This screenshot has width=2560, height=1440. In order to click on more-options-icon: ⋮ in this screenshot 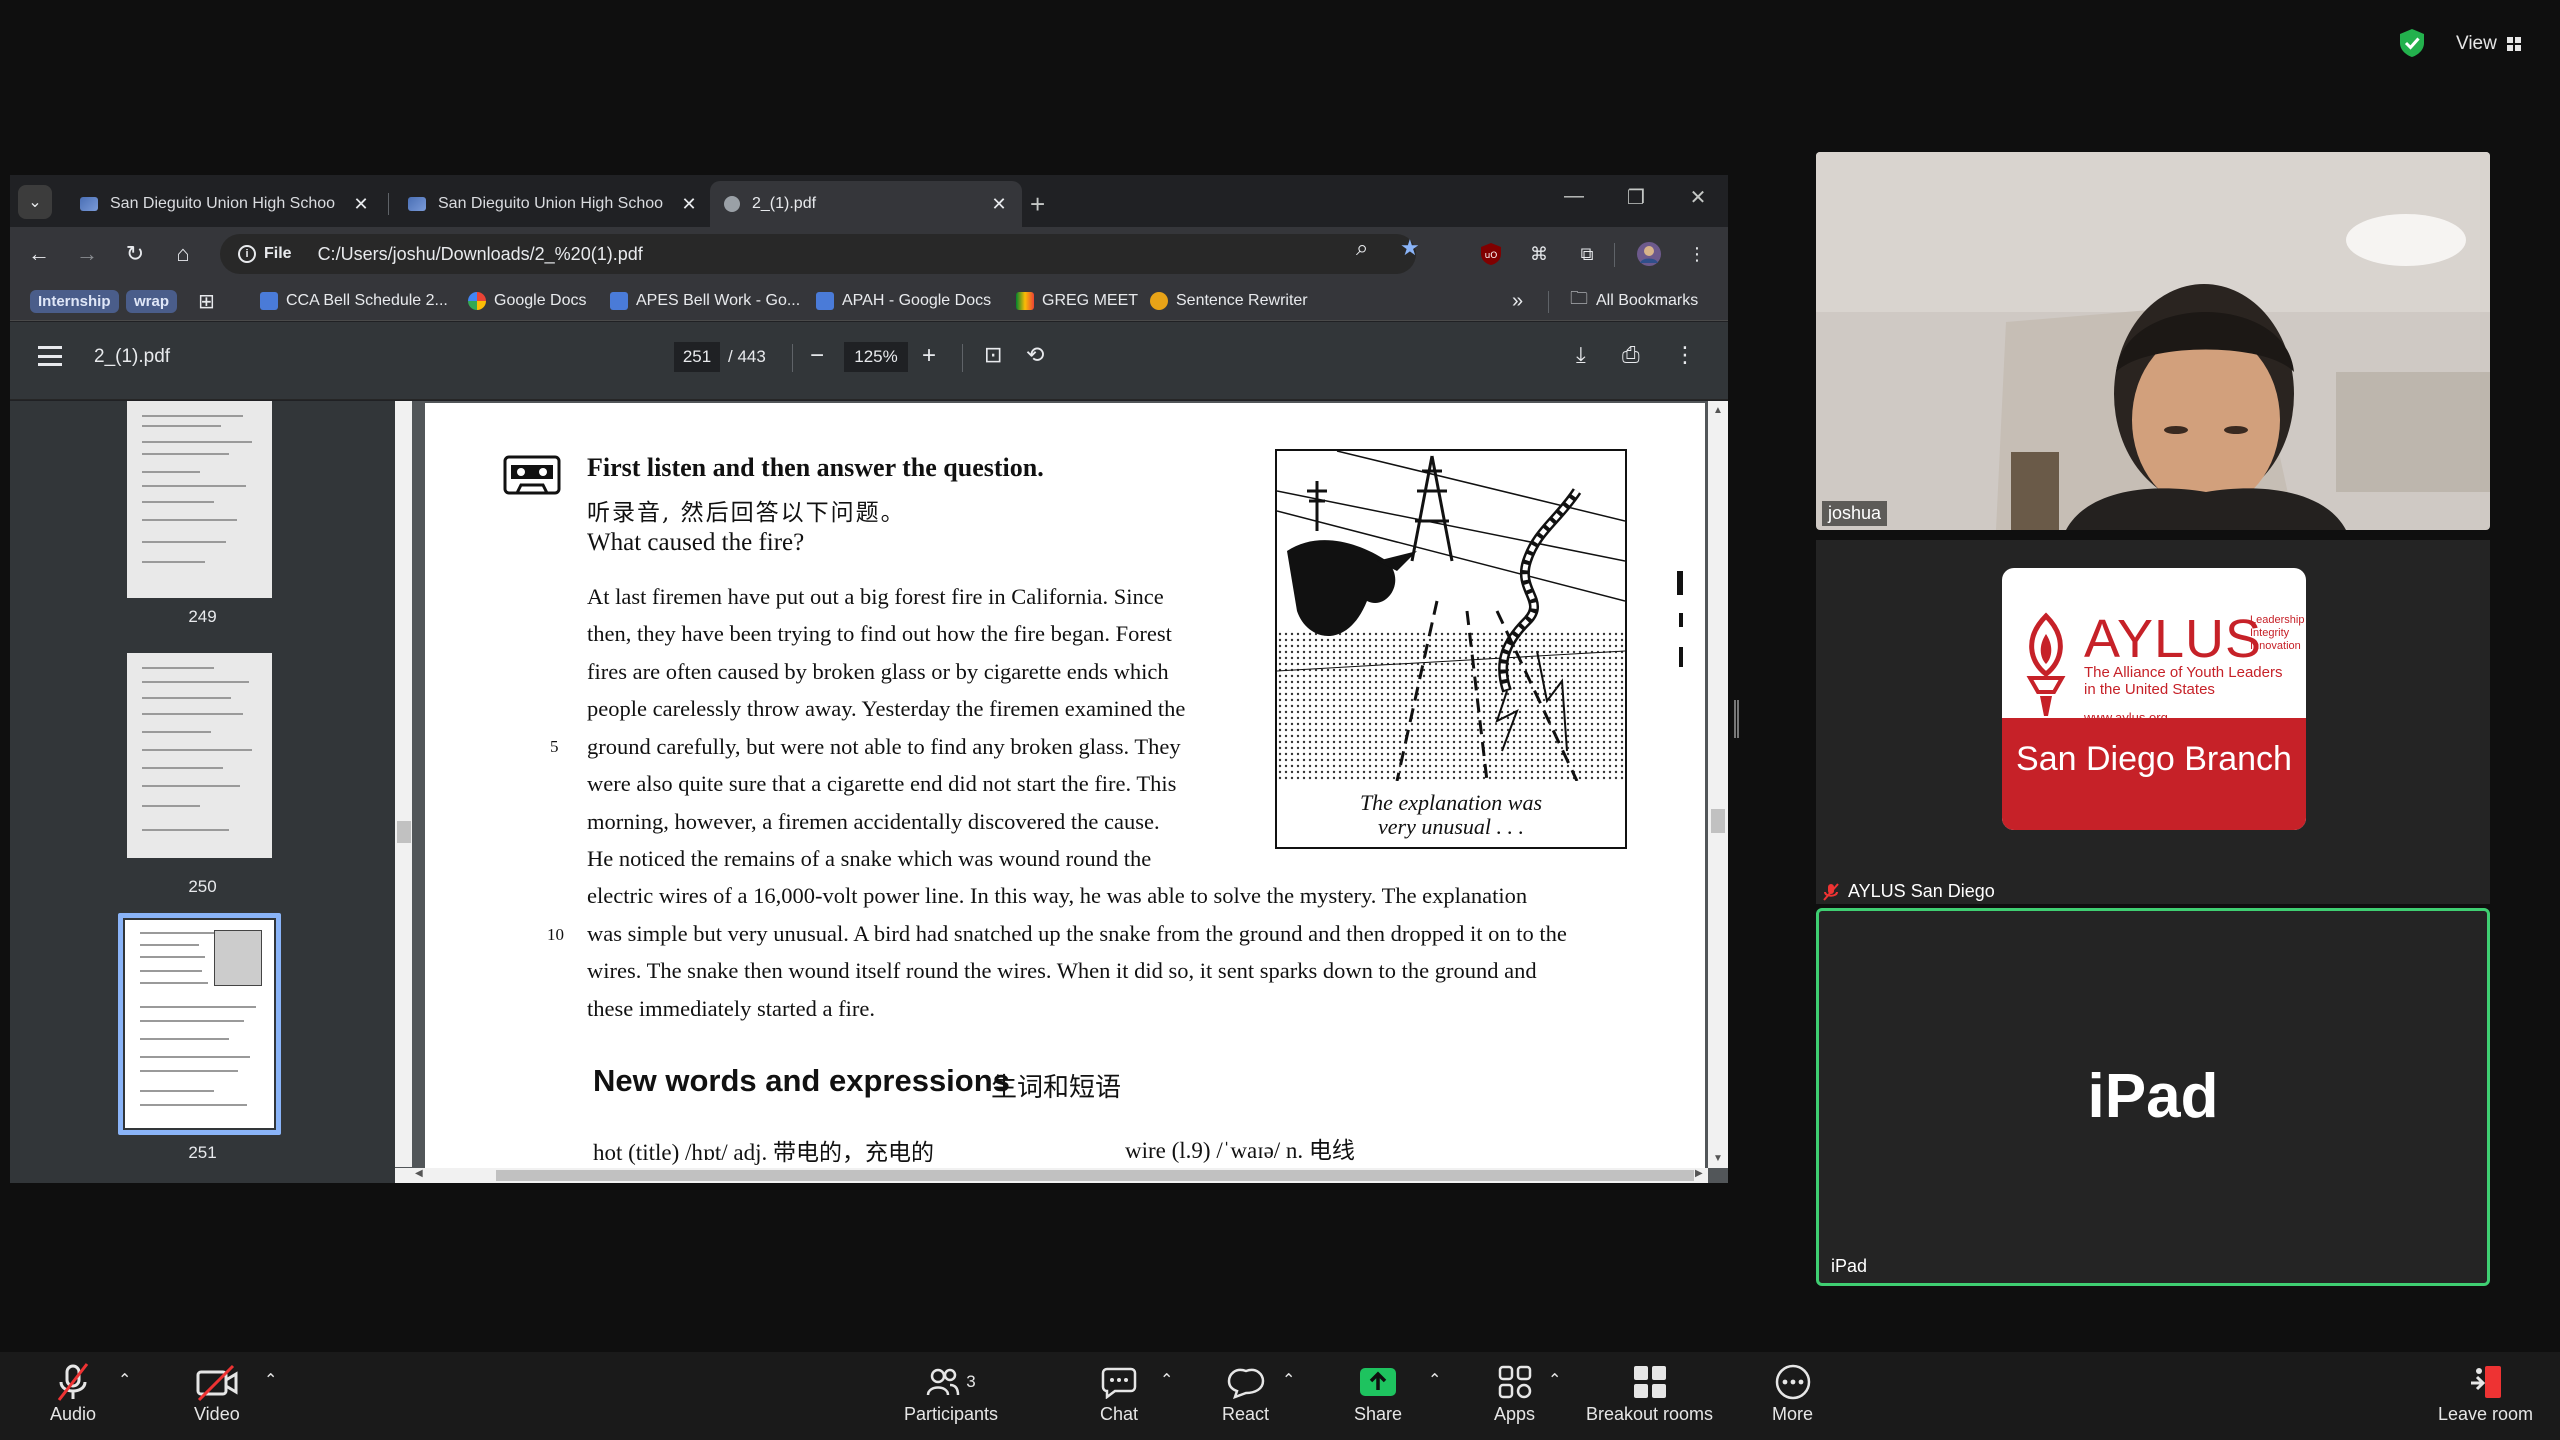, I will do `click(1685, 355)`.